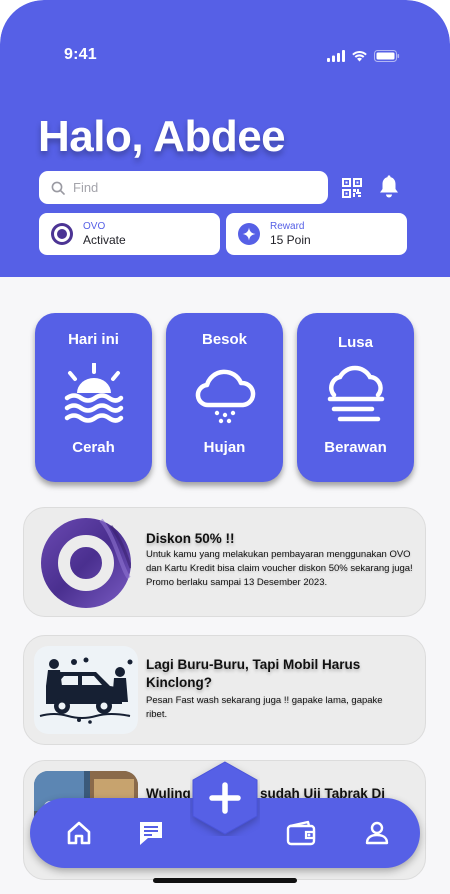 This screenshot has height=894, width=450. Describe the element at coordinates (359, 56) in the screenshot. I see `wifi-icon` at that location.